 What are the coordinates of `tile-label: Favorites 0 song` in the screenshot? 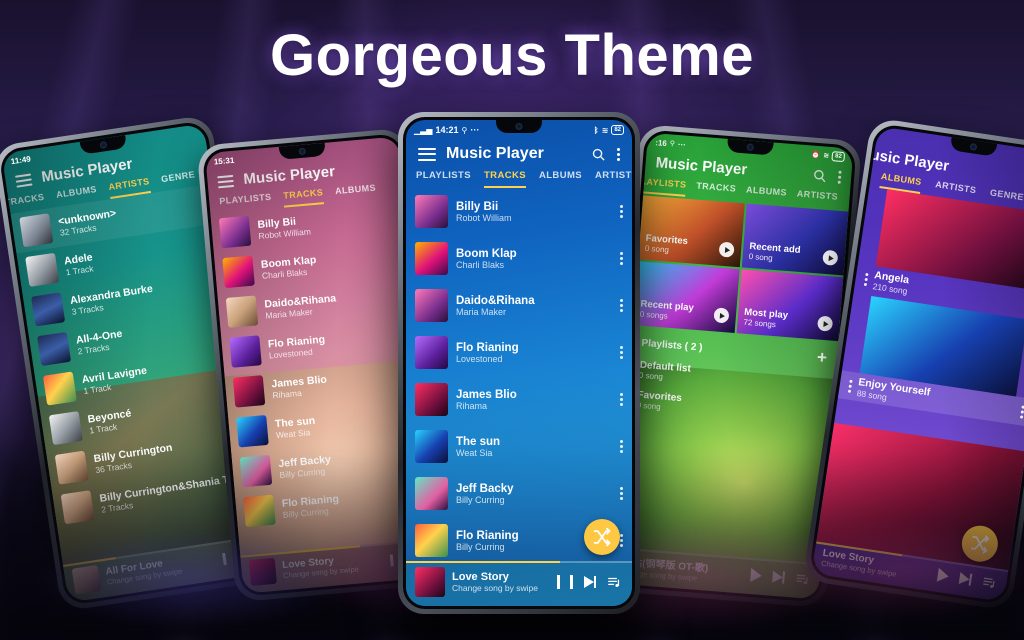 It's located at (667, 244).